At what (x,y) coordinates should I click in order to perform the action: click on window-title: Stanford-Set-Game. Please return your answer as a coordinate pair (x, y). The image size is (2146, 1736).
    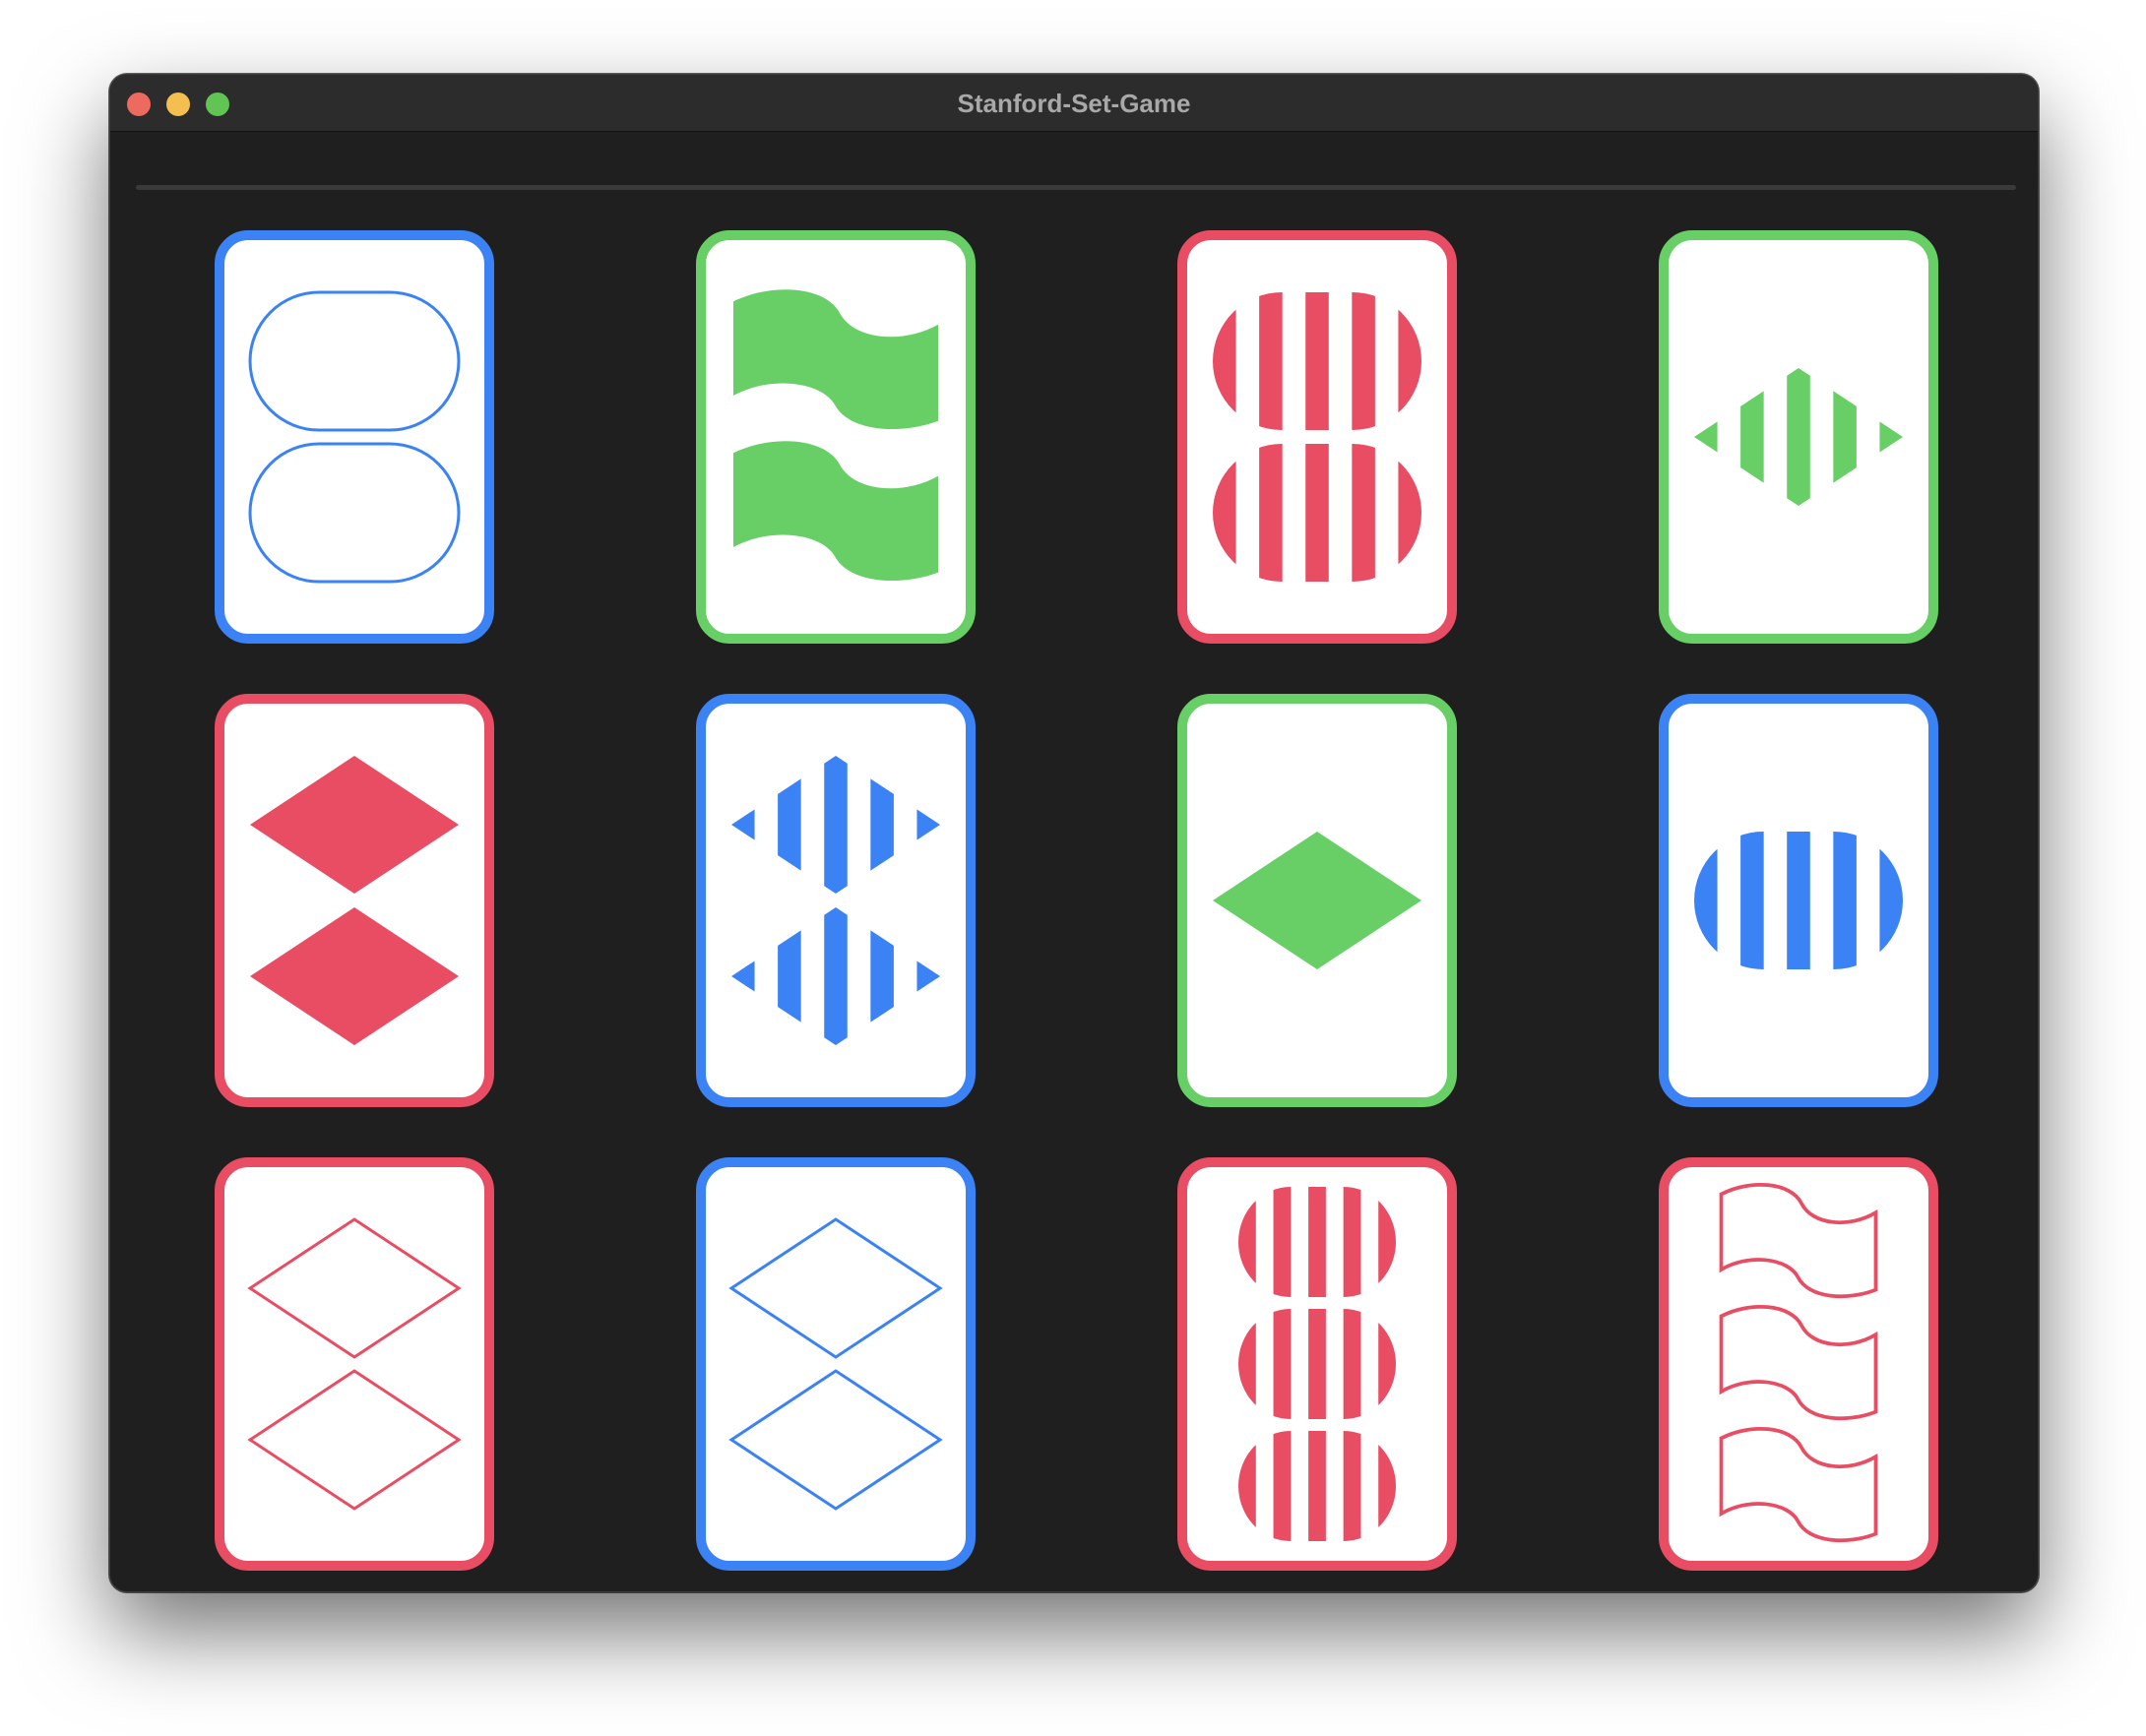
    Looking at the image, I should click on (1074, 103).